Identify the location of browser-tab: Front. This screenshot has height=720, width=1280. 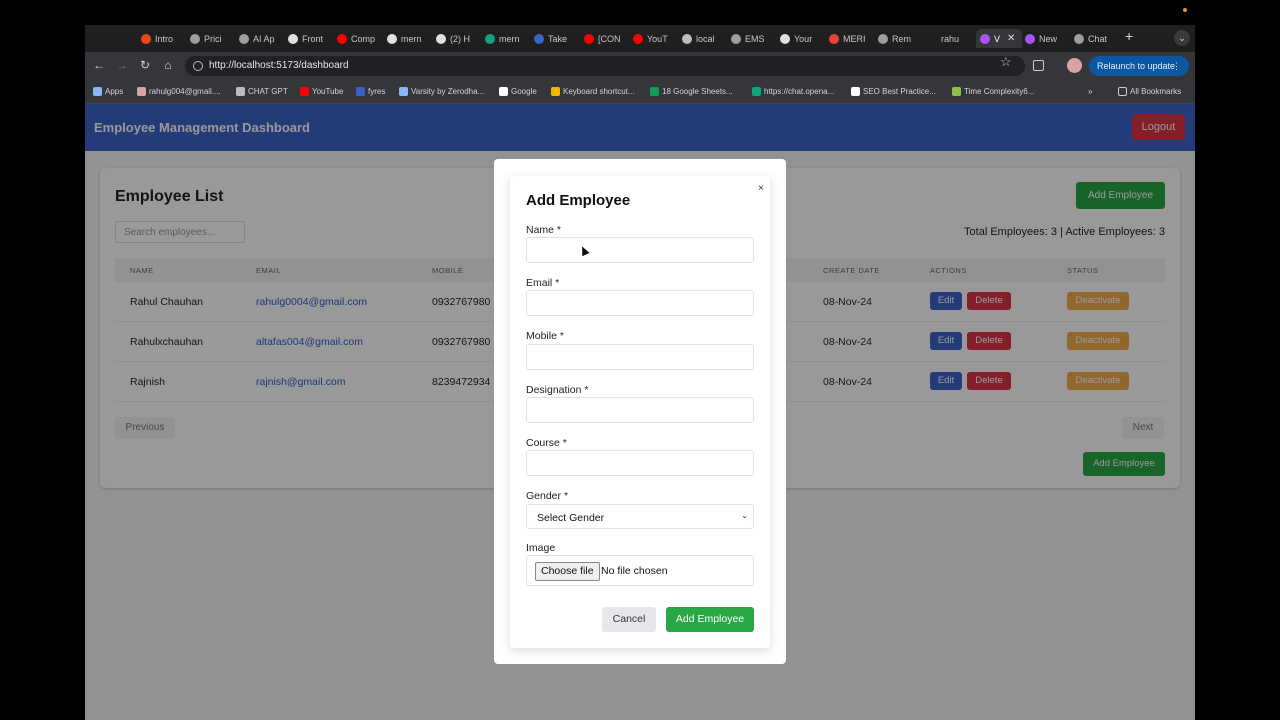
(309, 38).